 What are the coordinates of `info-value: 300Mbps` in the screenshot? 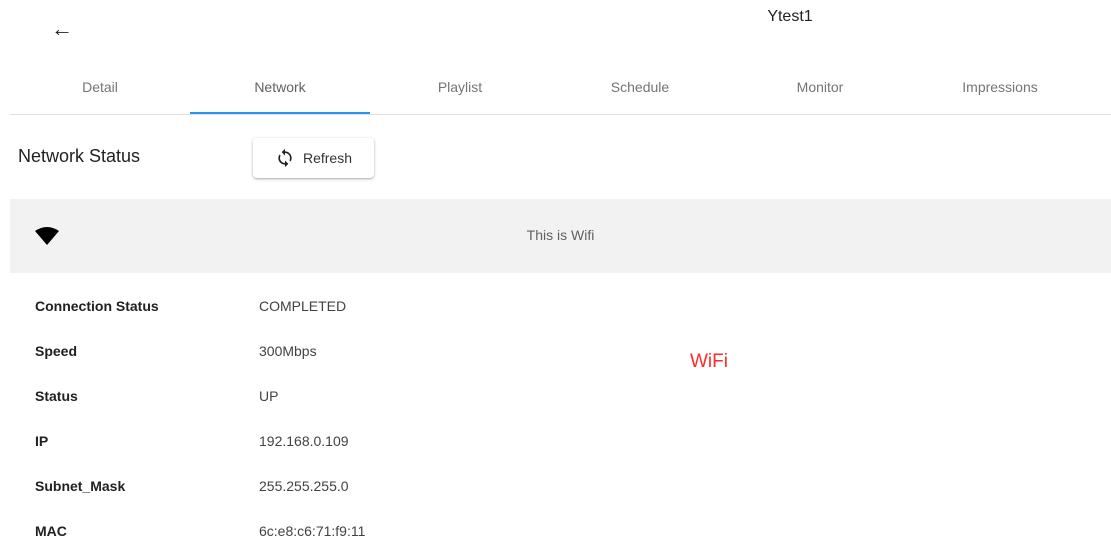 It's located at (288, 351).